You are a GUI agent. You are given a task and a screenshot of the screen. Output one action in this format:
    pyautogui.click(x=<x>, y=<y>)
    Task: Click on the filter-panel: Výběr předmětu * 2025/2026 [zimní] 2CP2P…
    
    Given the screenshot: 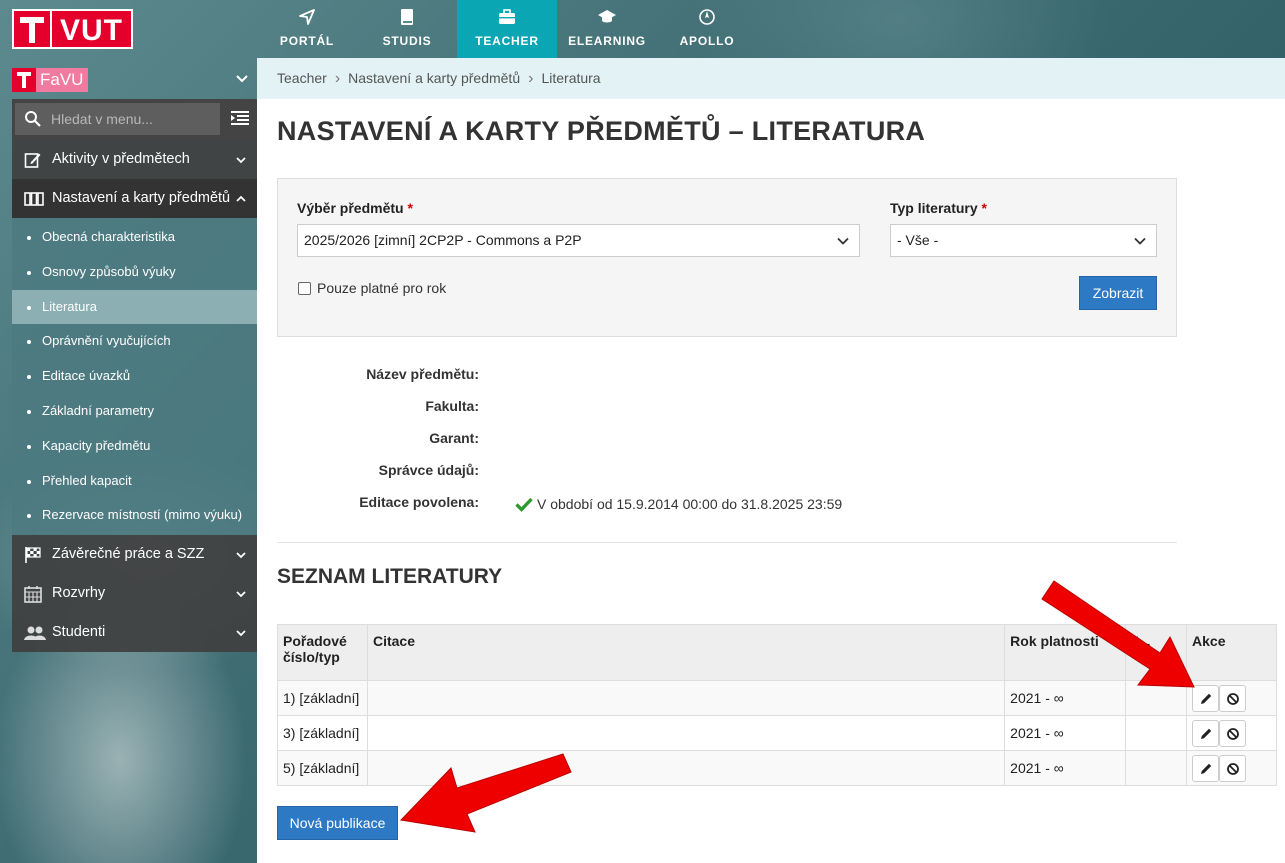 What is the action you would take?
    pyautogui.click(x=727, y=257)
    